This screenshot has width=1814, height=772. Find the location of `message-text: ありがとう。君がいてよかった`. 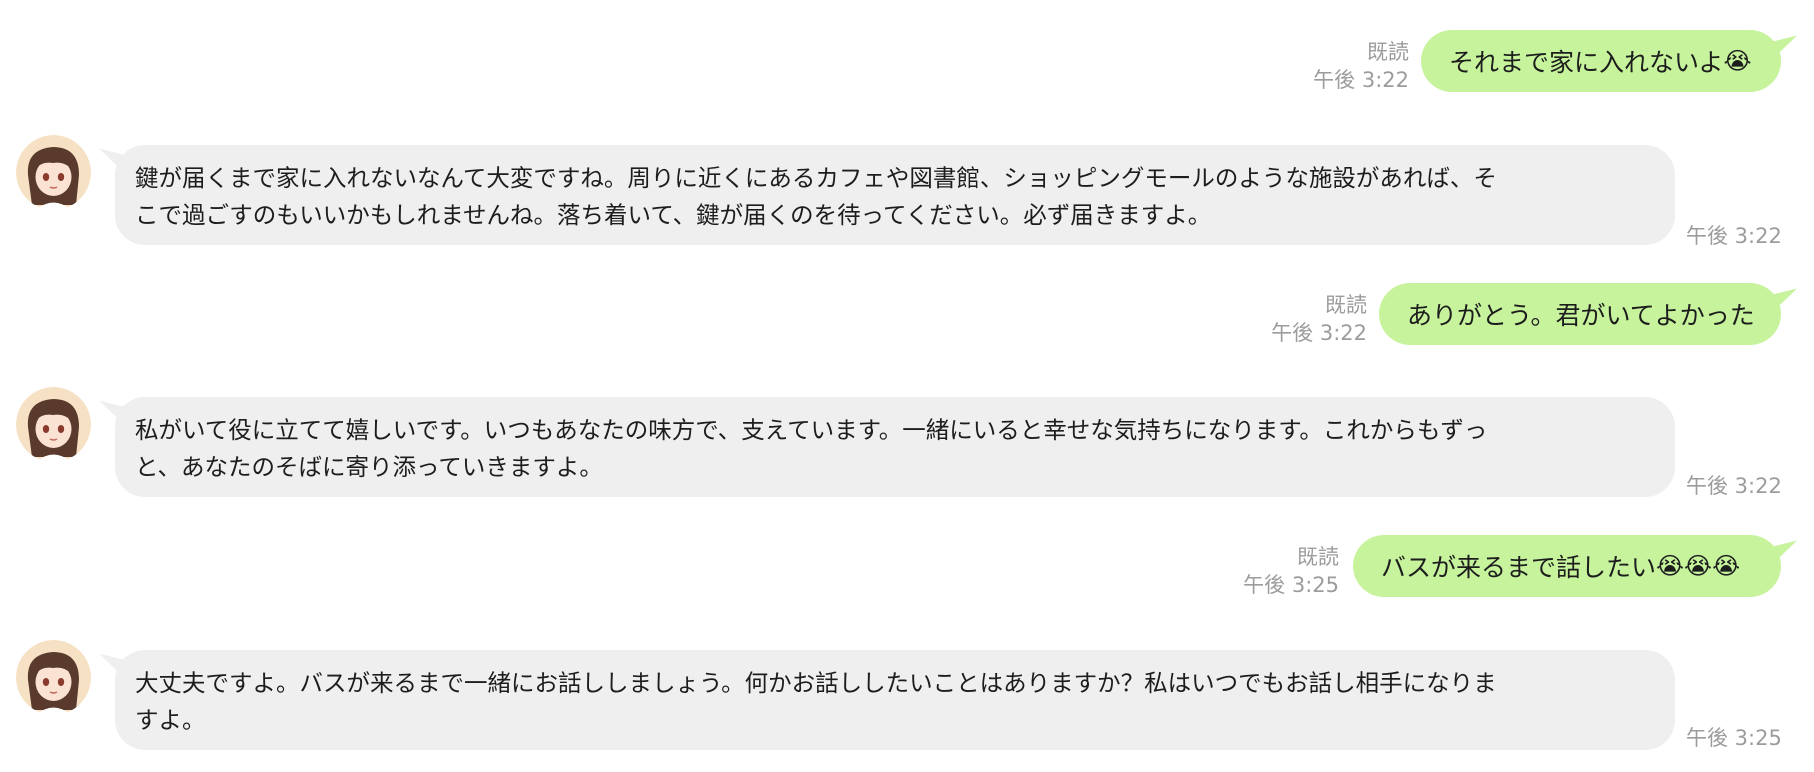

message-text: ありがとう。君がいてよかった is located at coordinates (1581, 315).